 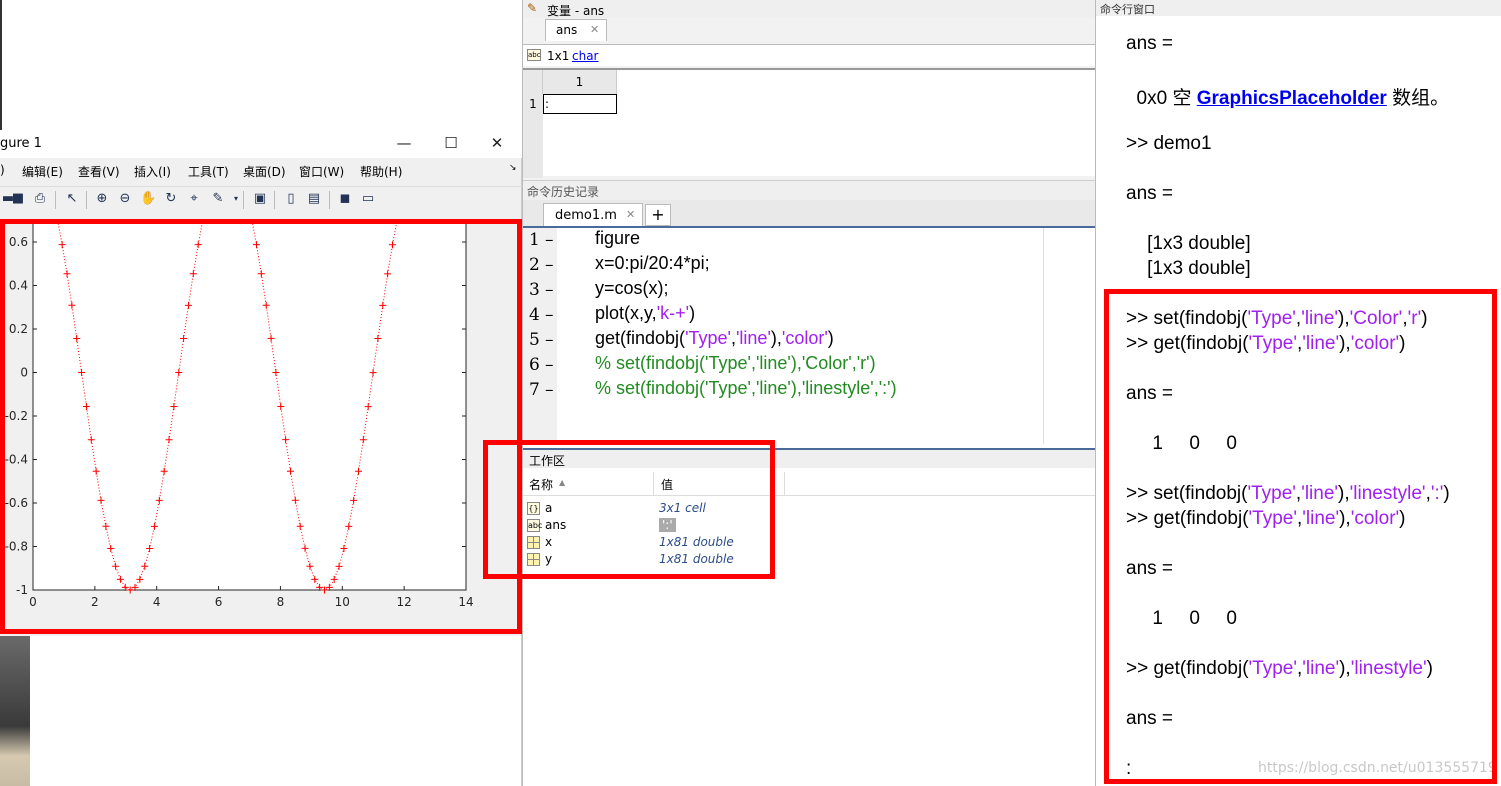 I want to click on variable-editor: ✎ 变量 - ans ans ✕ abc 1x1 char 1 1 :, so click(x=809, y=90).